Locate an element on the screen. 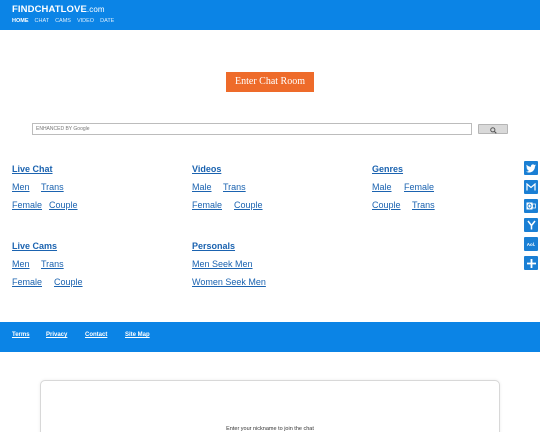  share-yahoo-button is located at coordinates (531, 225).